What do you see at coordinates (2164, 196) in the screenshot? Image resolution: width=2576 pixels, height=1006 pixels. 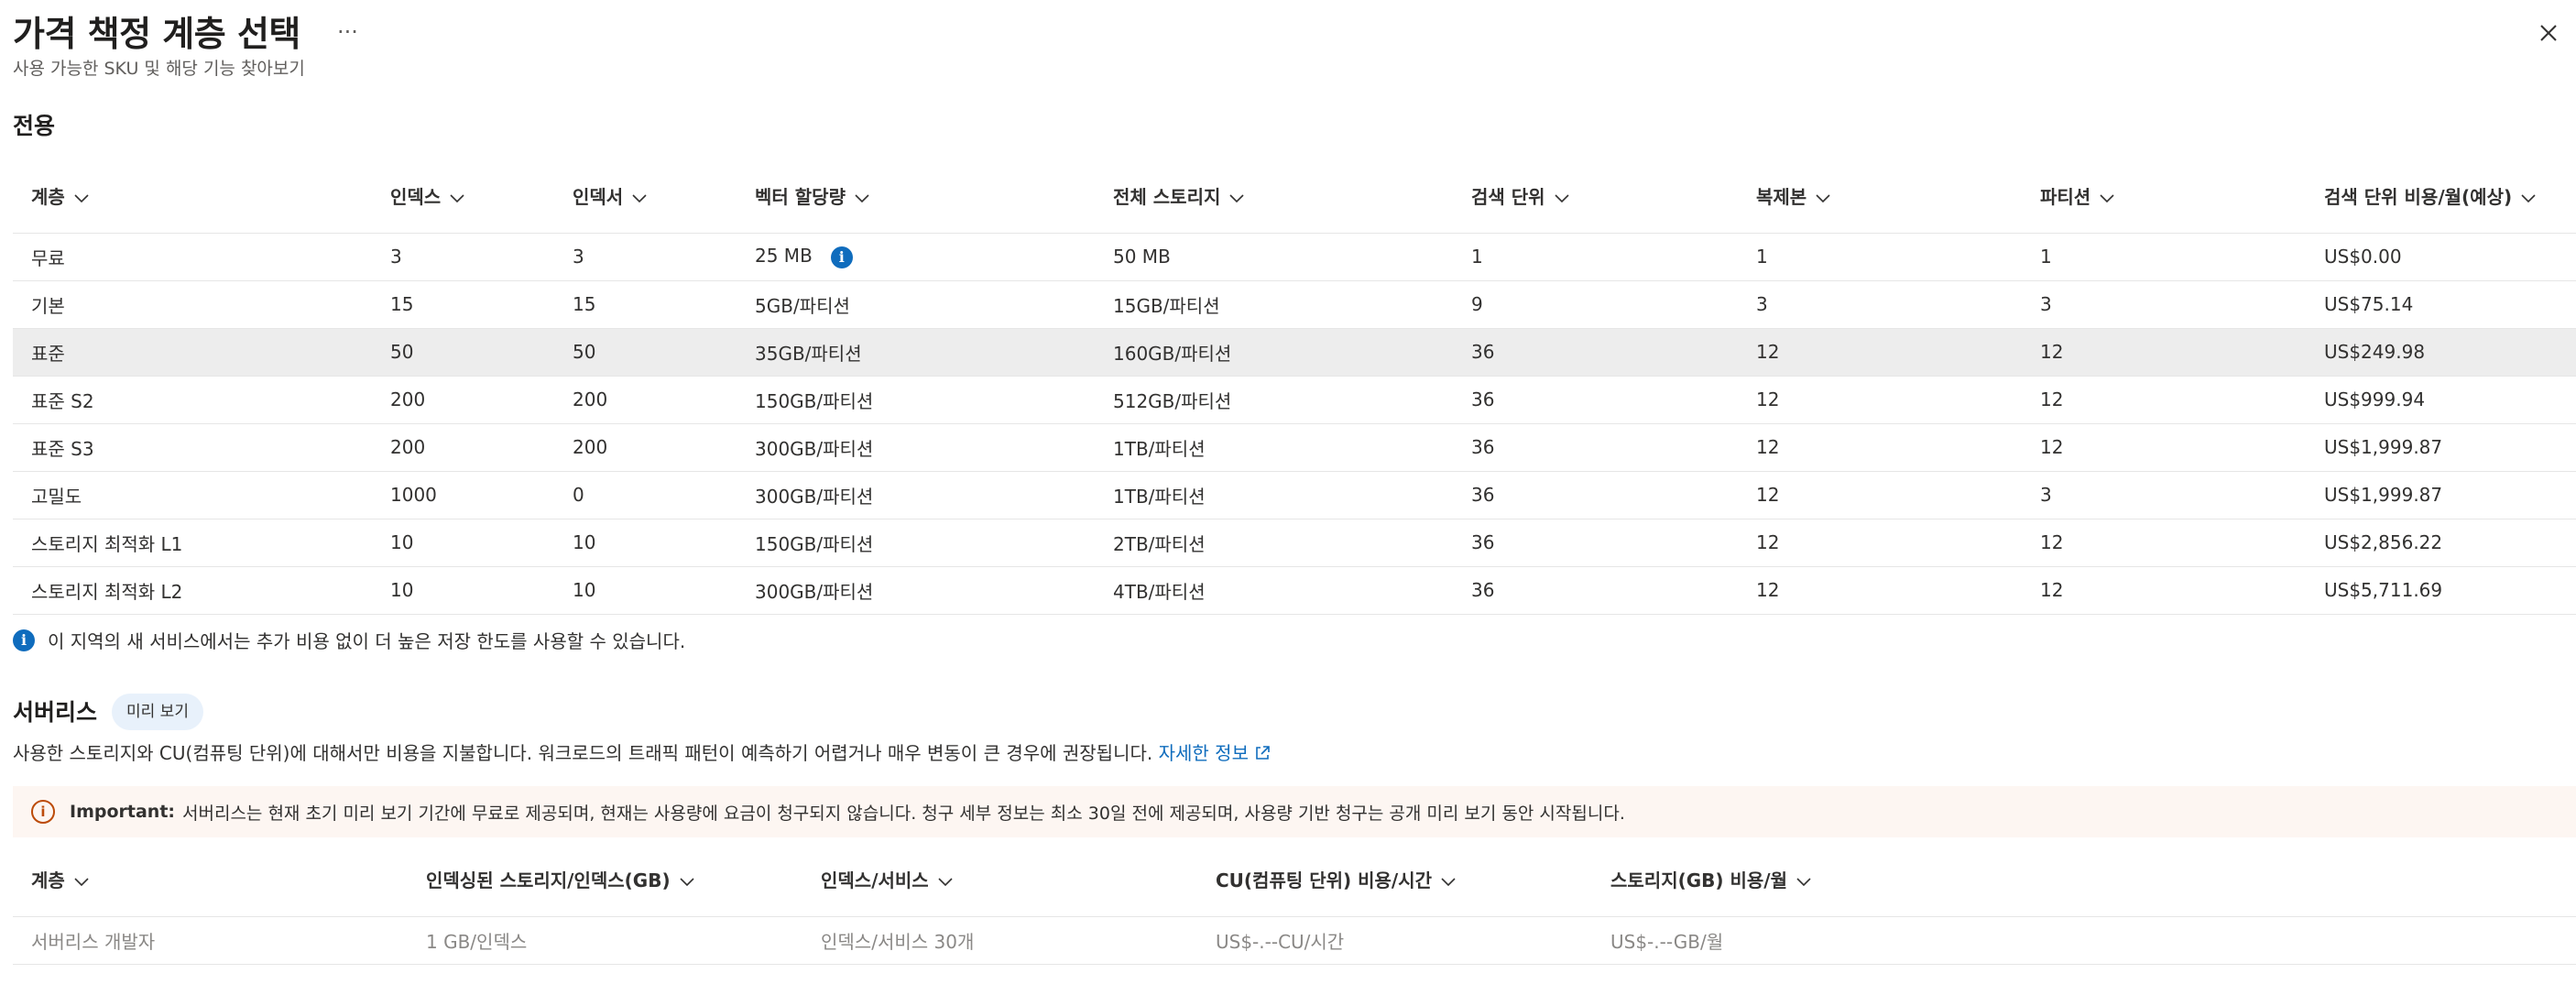 I see `column-header-partitions: 파티션` at bounding box center [2164, 196].